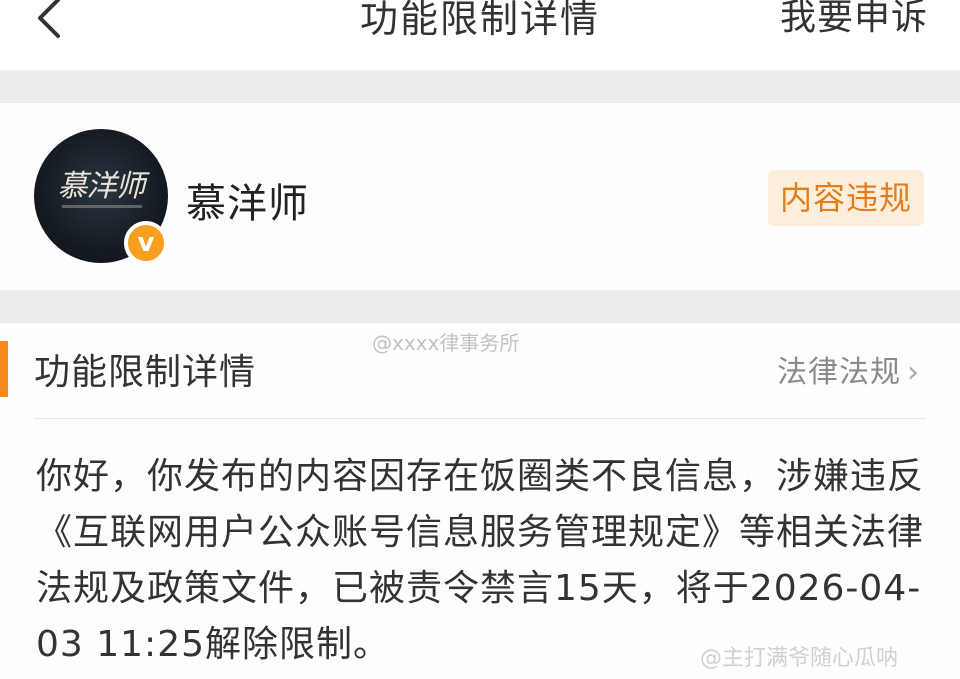 The image size is (960, 679). I want to click on avatar-text: 慕洋师, so click(101, 186).